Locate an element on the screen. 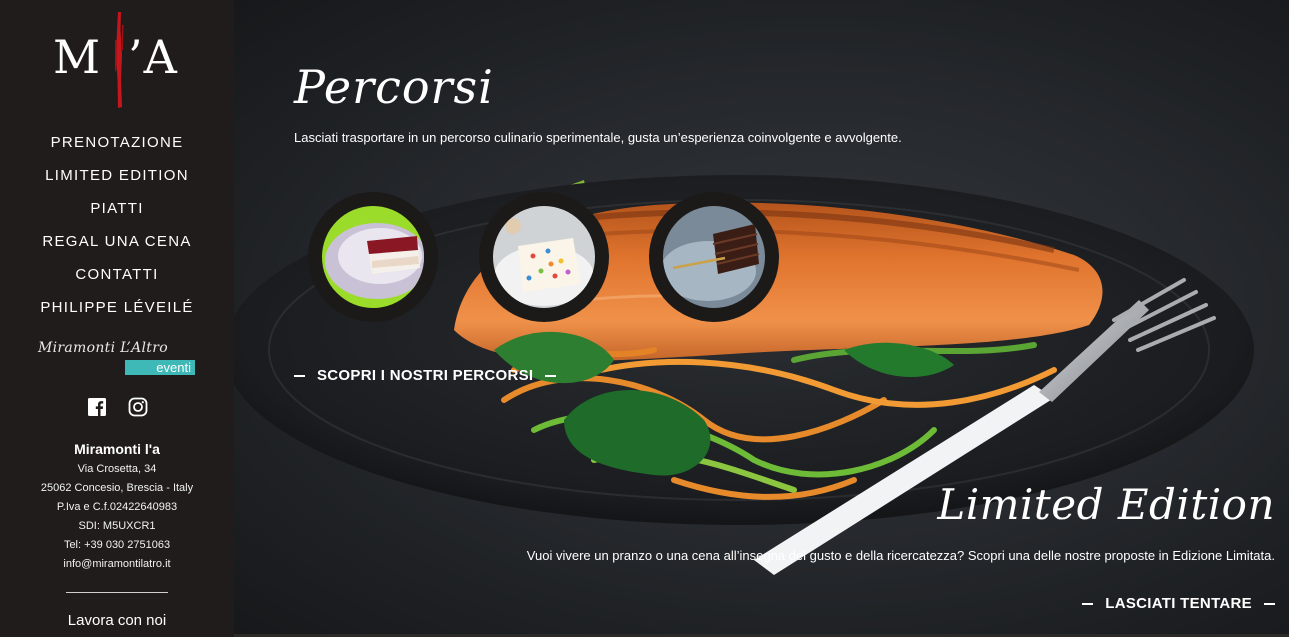 This screenshot has height=637, width=1289. divider is located at coordinates (117, 592).